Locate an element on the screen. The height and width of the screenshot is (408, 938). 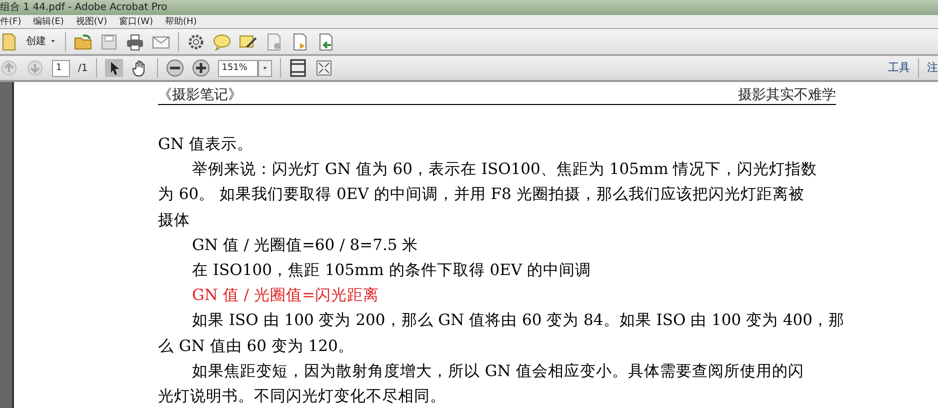
folder-icon is located at coordinates (83, 41).